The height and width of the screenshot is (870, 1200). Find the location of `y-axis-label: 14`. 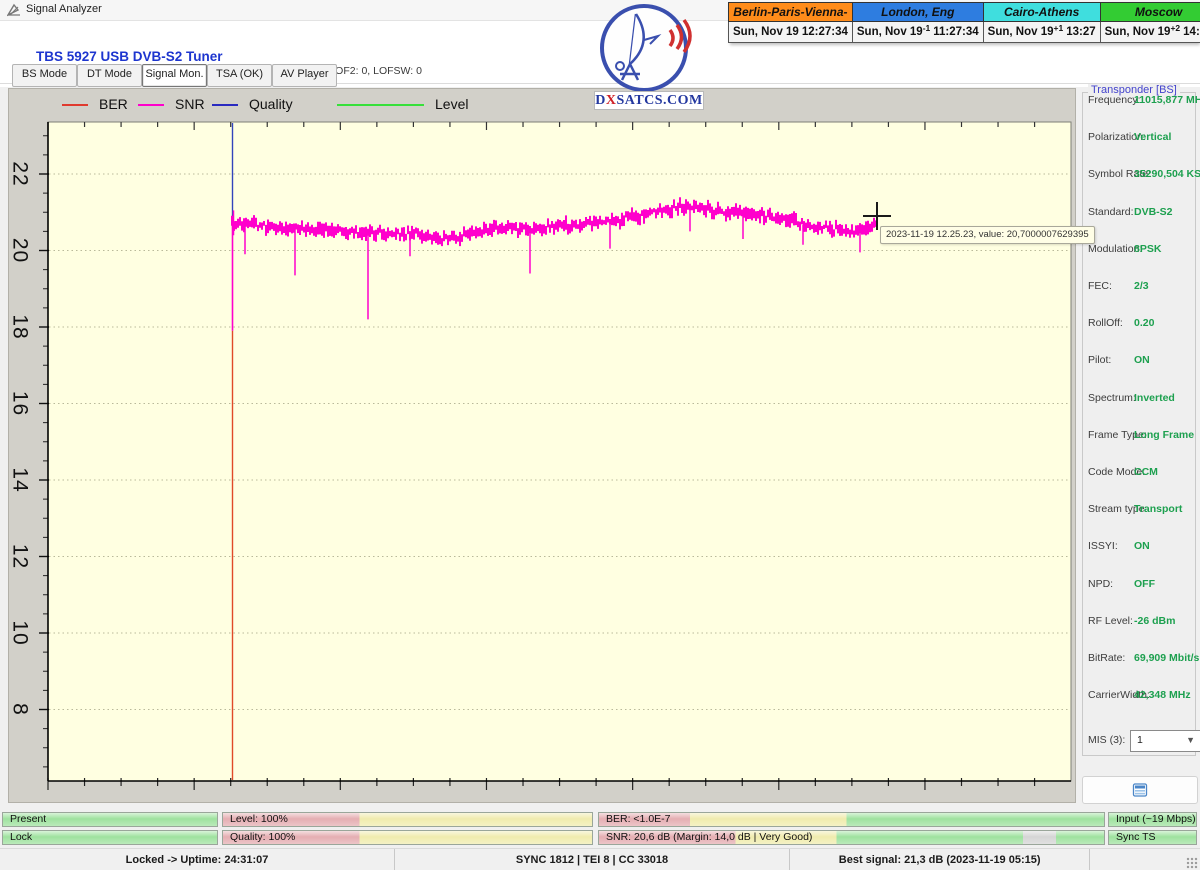

y-axis-label: 14 is located at coordinates (20, 479).